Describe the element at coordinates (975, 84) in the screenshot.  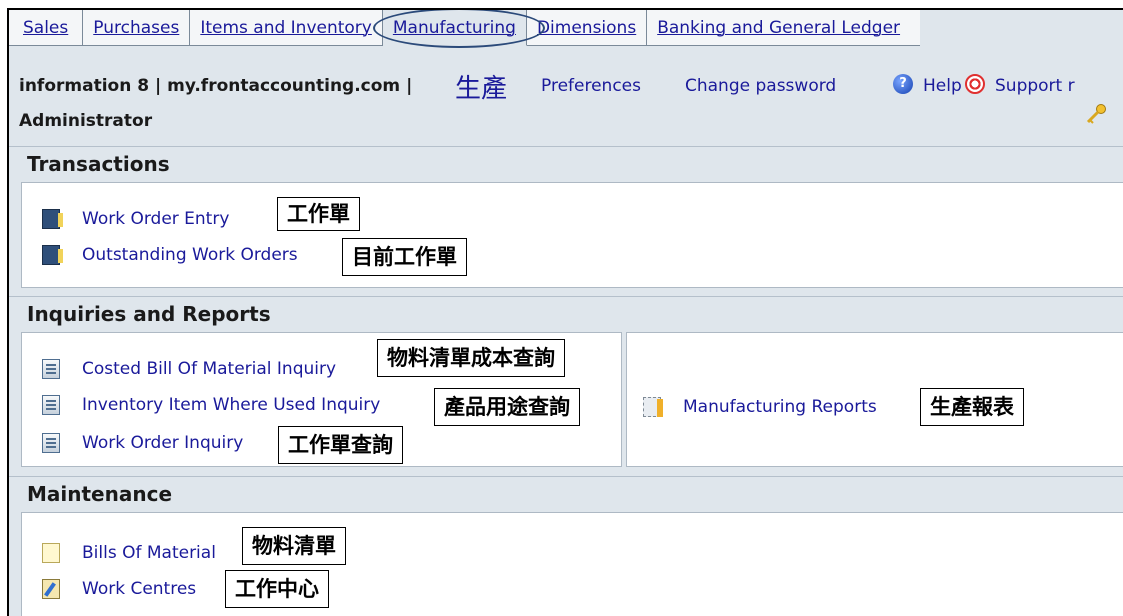
I see `lifebuoy-icon` at that location.